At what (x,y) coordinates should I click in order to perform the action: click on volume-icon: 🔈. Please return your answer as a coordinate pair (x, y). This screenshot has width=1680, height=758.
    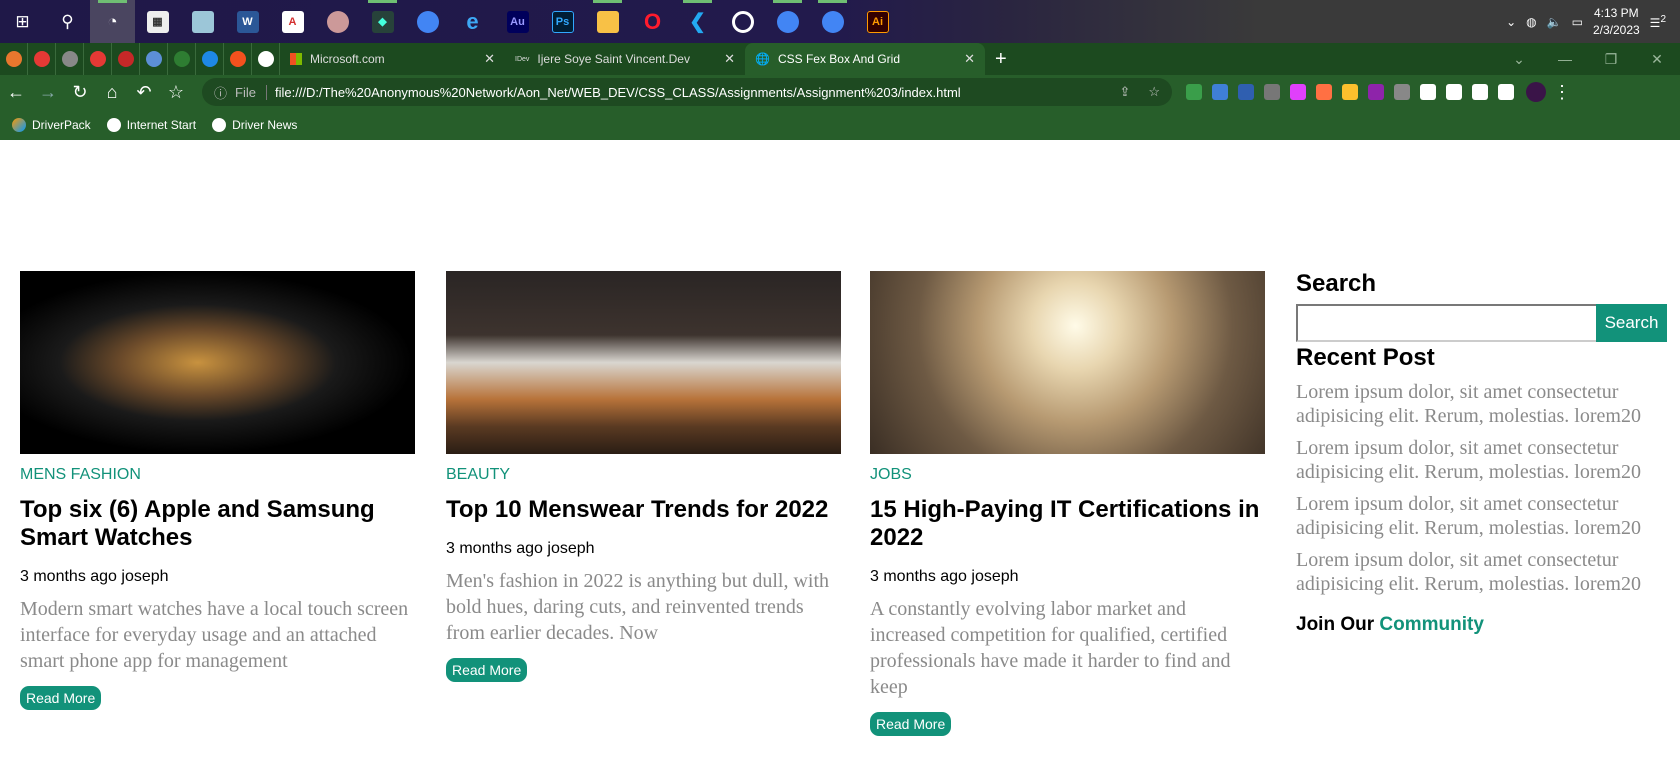
    Looking at the image, I should click on (1554, 22).